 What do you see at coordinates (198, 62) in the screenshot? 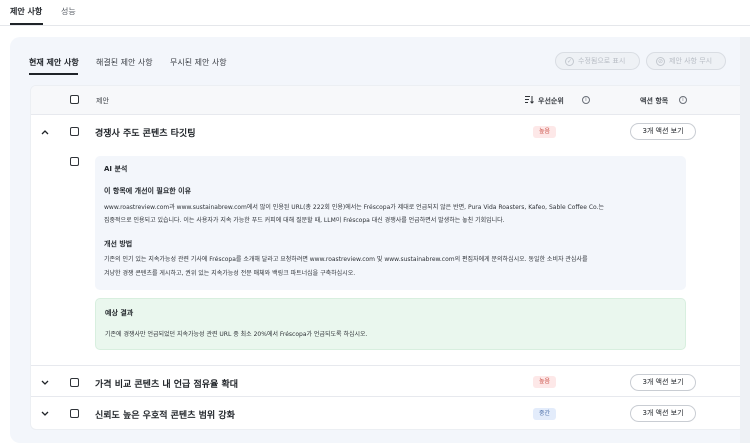
I see `subtab-ignored: 무시된 제안 사항` at bounding box center [198, 62].